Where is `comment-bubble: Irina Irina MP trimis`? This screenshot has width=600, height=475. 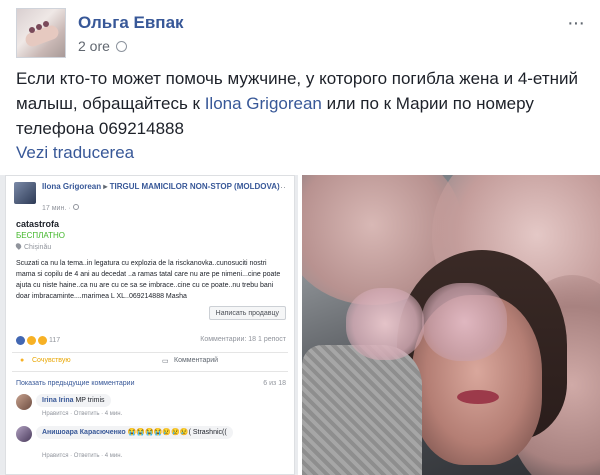
comment-bubble: Irina Irina MP trimis is located at coordinates (73, 400).